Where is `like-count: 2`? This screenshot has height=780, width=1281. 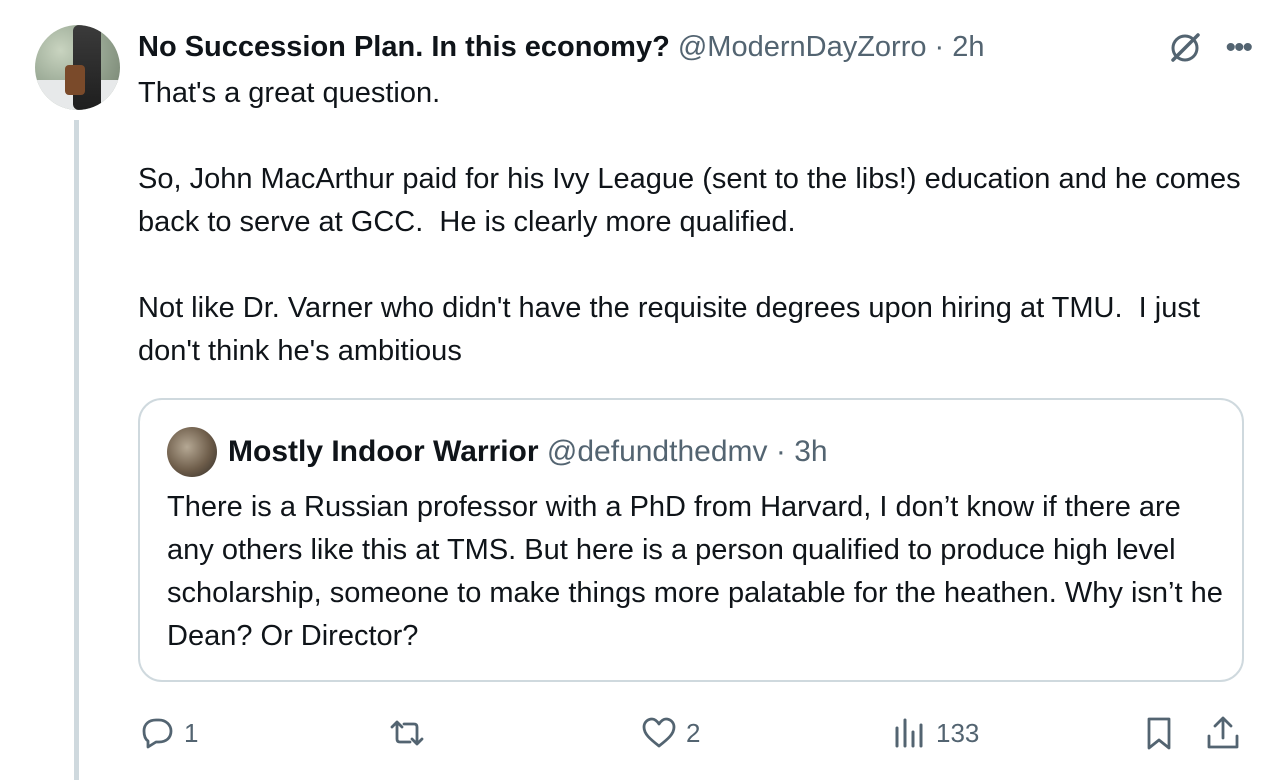 like-count: 2 is located at coordinates (693, 732).